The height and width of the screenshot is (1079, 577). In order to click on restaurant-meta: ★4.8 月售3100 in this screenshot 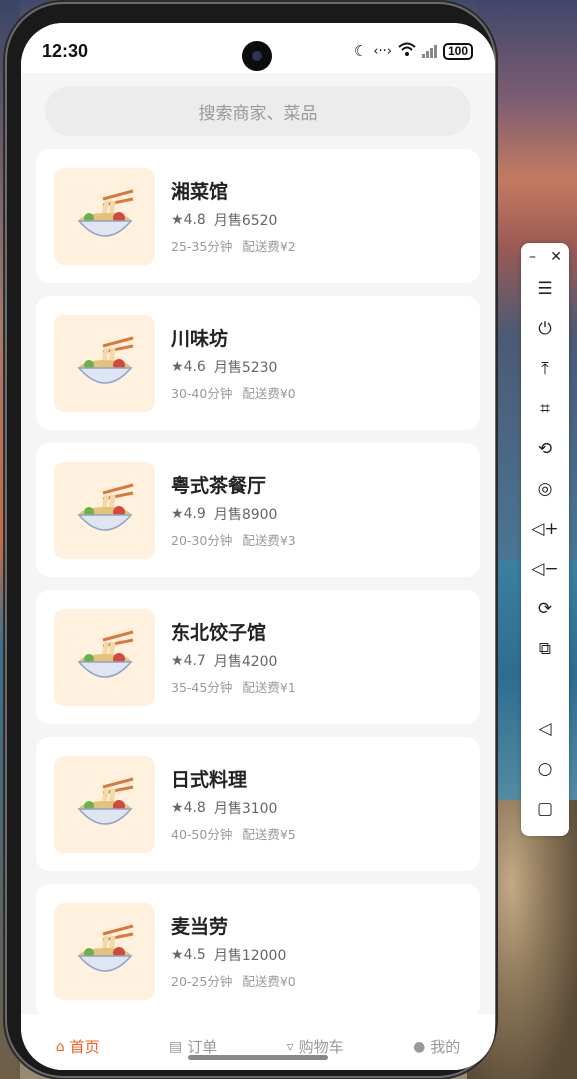, I will do `click(233, 808)`.